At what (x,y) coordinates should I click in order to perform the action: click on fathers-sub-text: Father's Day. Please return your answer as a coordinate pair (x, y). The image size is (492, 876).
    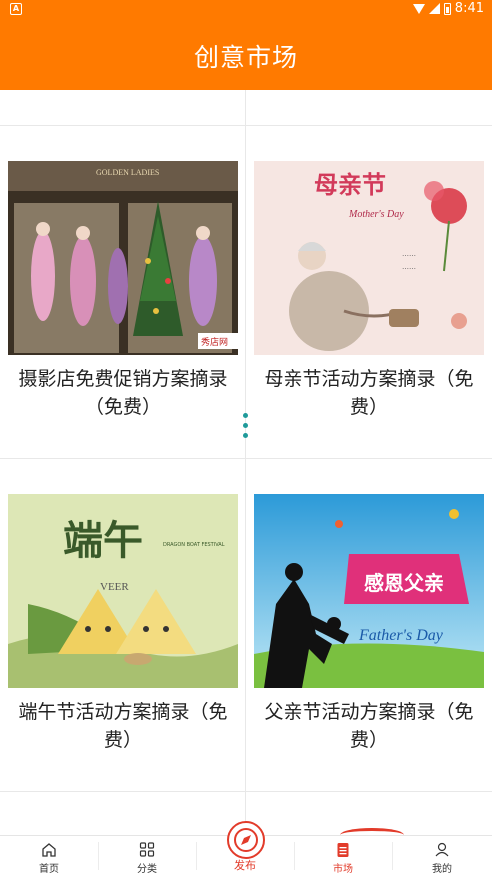
    Looking at the image, I should click on (401, 635).